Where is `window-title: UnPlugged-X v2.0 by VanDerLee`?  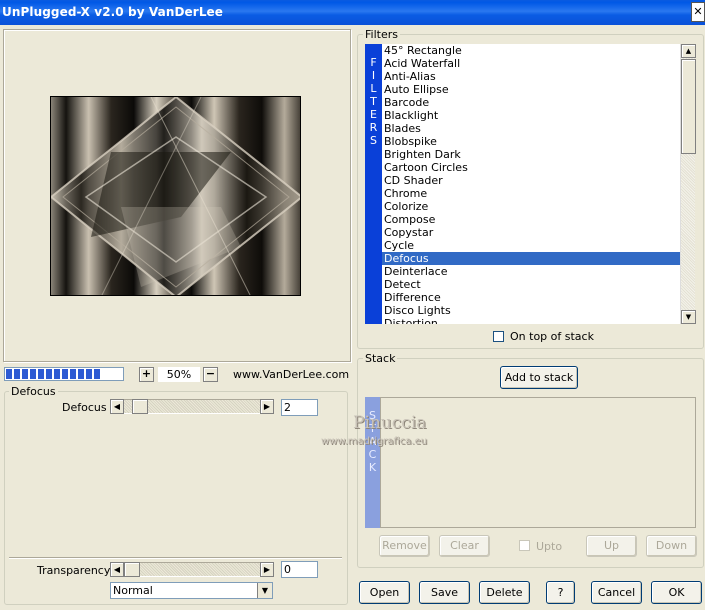
window-title: UnPlugged-X v2.0 by VanDerLee is located at coordinates (113, 12).